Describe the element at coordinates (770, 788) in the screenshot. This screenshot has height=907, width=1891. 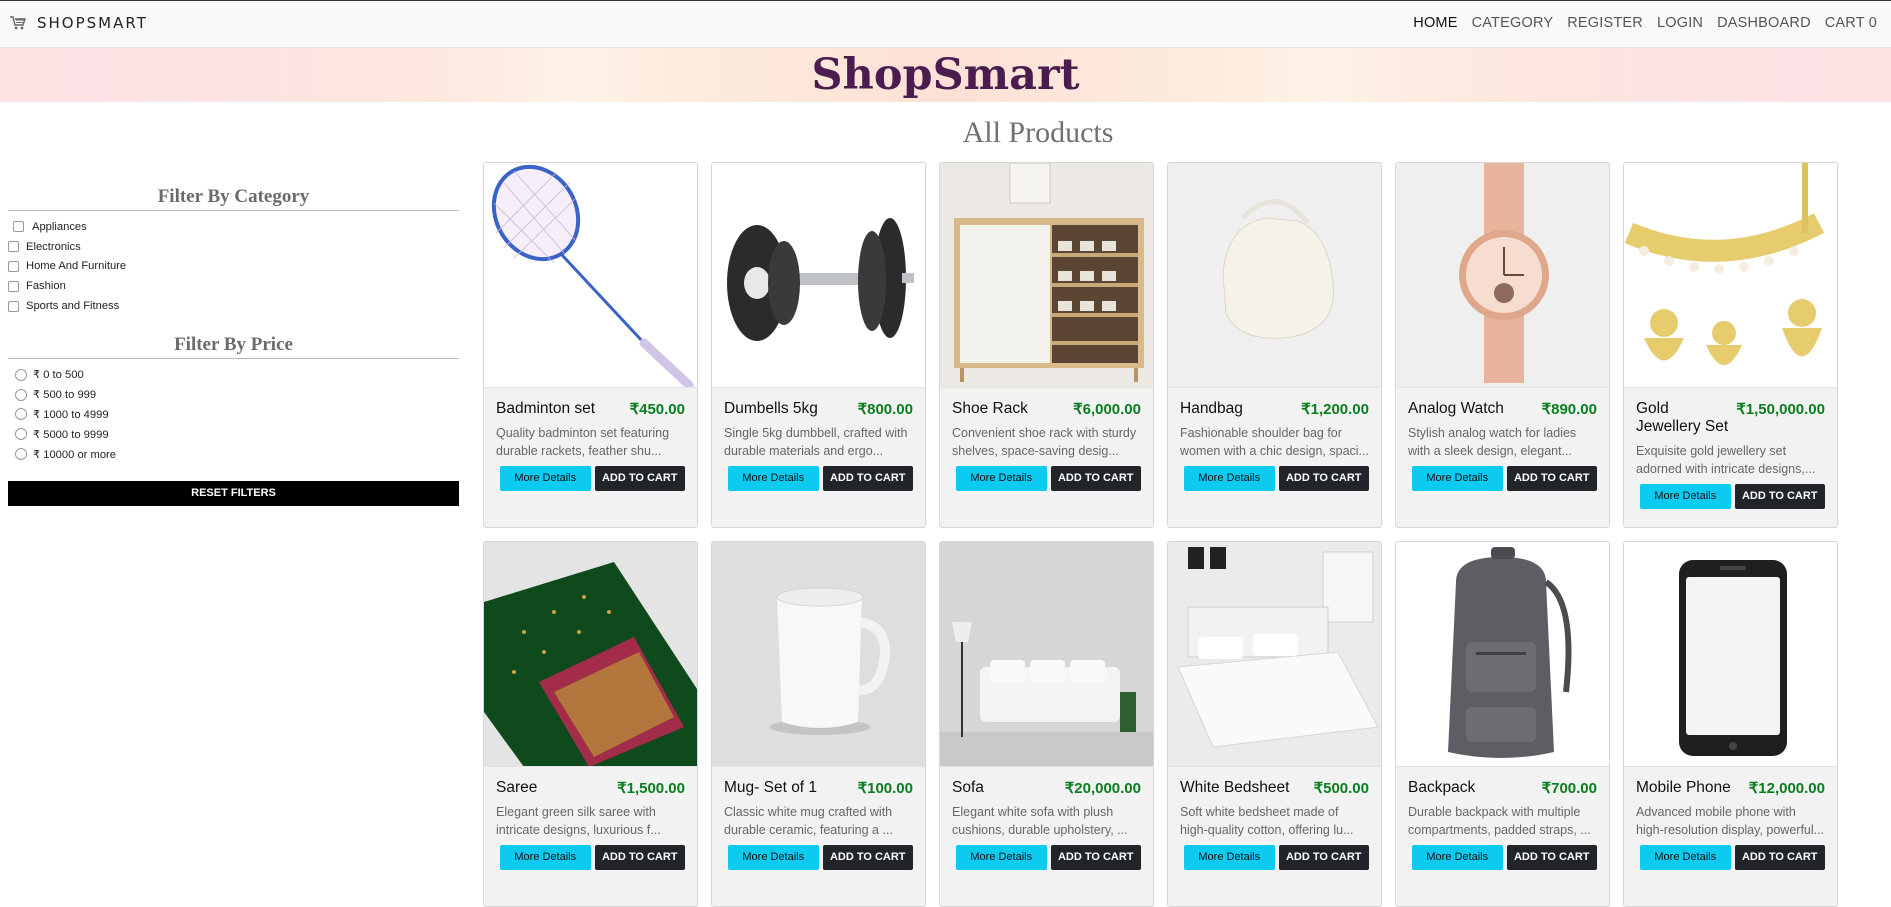
I see `product-name: Mug- Set of 1` at that location.